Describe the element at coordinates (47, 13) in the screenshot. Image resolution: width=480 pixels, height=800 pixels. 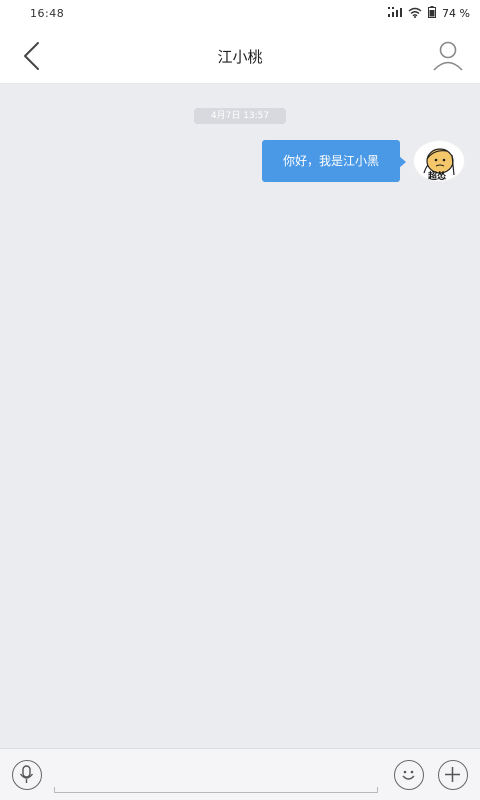
I see `status-time: 16:48` at that location.